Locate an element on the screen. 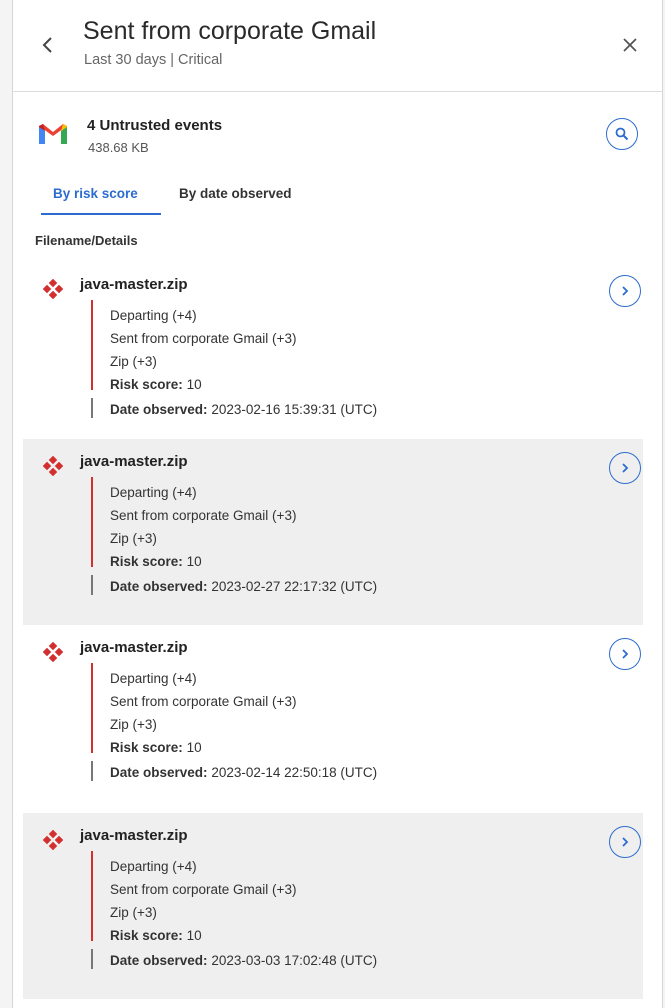 Image resolution: width=665 pixels, height=1008 pixels. panel-title: Sent from corporate Gmail is located at coordinates (230, 31).